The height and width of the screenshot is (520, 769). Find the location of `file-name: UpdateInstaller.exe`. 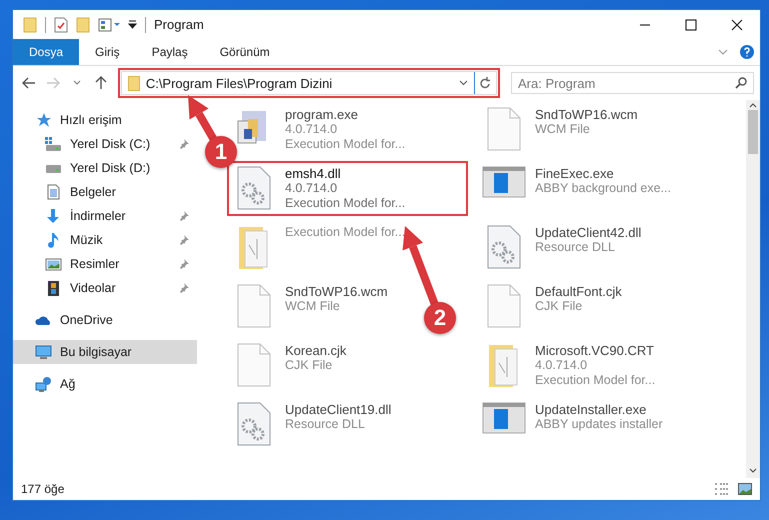

file-name: UpdateInstaller.exe is located at coordinates (591, 409).